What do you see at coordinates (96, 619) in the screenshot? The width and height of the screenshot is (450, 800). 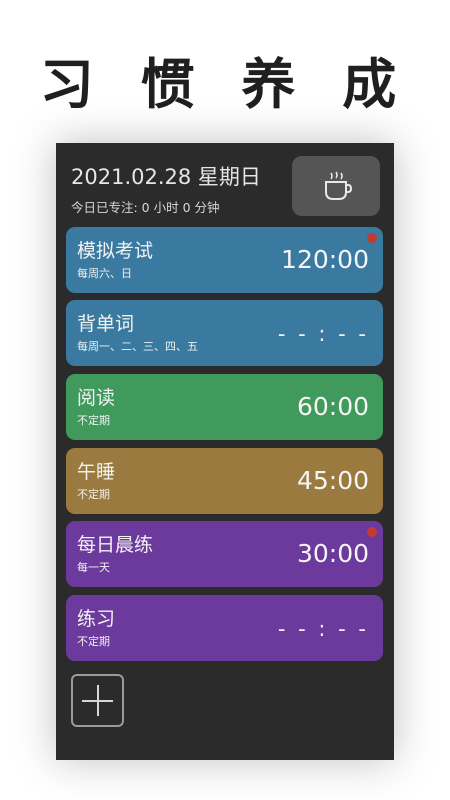 I see `habit-name: 练习` at bounding box center [96, 619].